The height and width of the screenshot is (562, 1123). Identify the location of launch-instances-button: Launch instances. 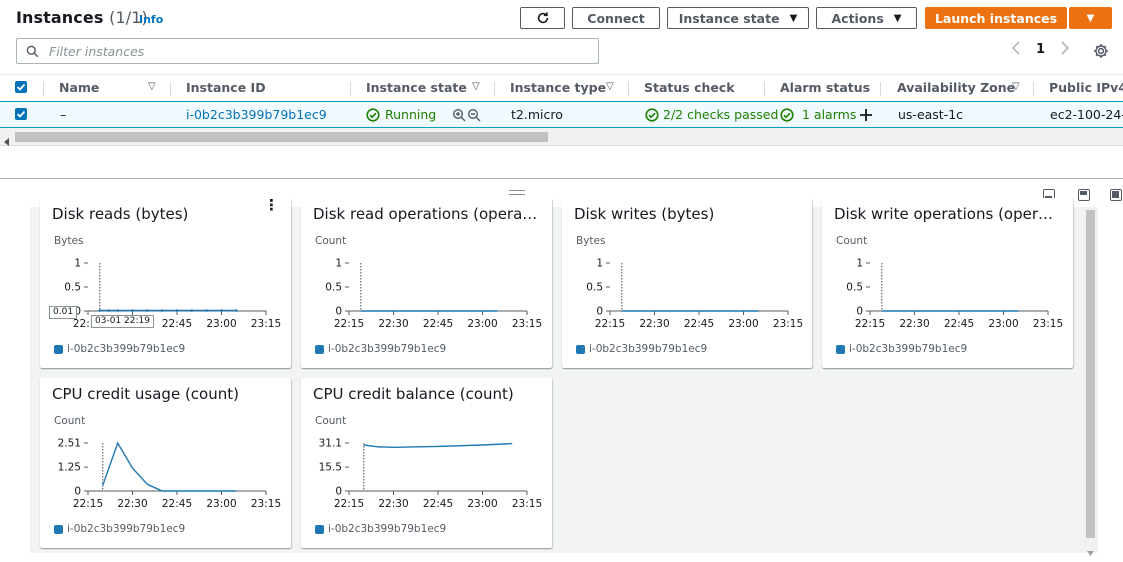
(996, 18).